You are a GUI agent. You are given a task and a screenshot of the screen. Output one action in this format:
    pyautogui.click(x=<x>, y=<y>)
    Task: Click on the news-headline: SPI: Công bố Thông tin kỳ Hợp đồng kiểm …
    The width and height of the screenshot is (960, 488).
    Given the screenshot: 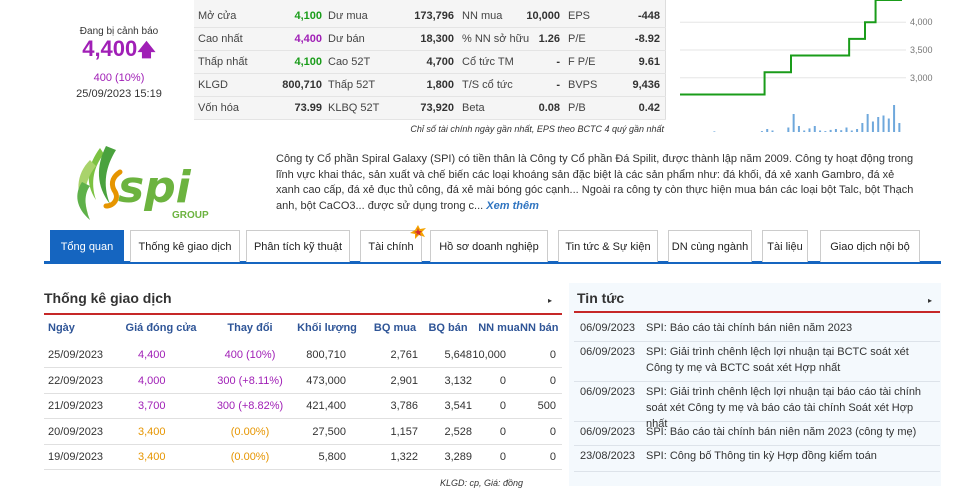 What is the action you would take?
    pyautogui.click(x=791, y=456)
    